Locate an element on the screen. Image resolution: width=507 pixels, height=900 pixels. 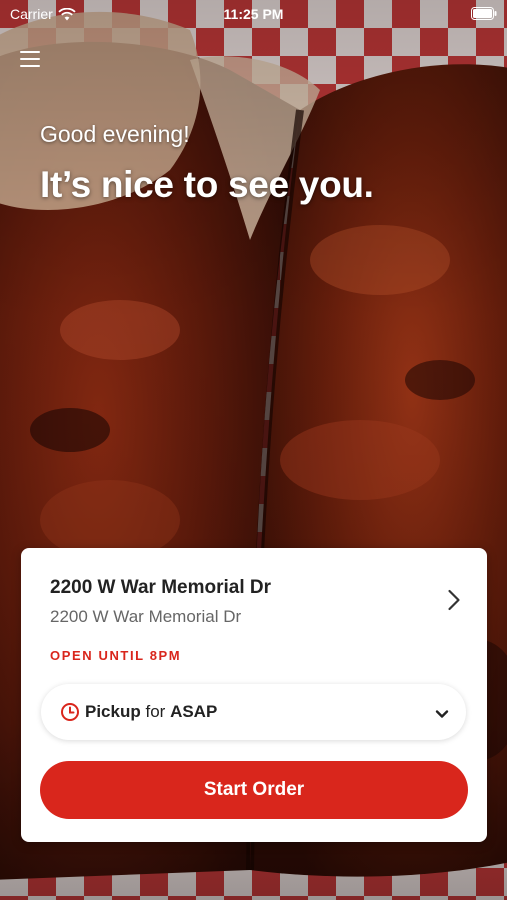
welcome-headline: It’s nice to see you. is located at coordinates (207, 184).